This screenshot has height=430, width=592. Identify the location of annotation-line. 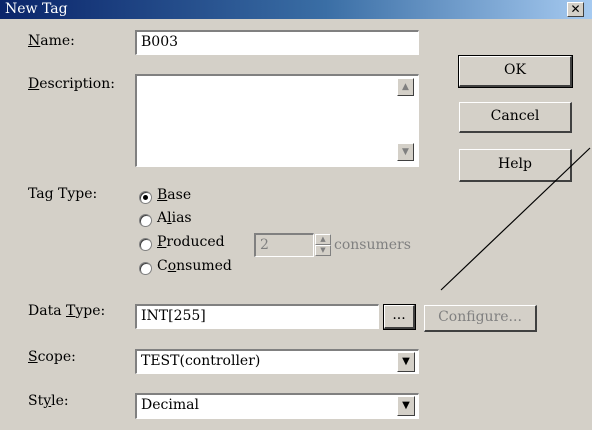
(515, 219).